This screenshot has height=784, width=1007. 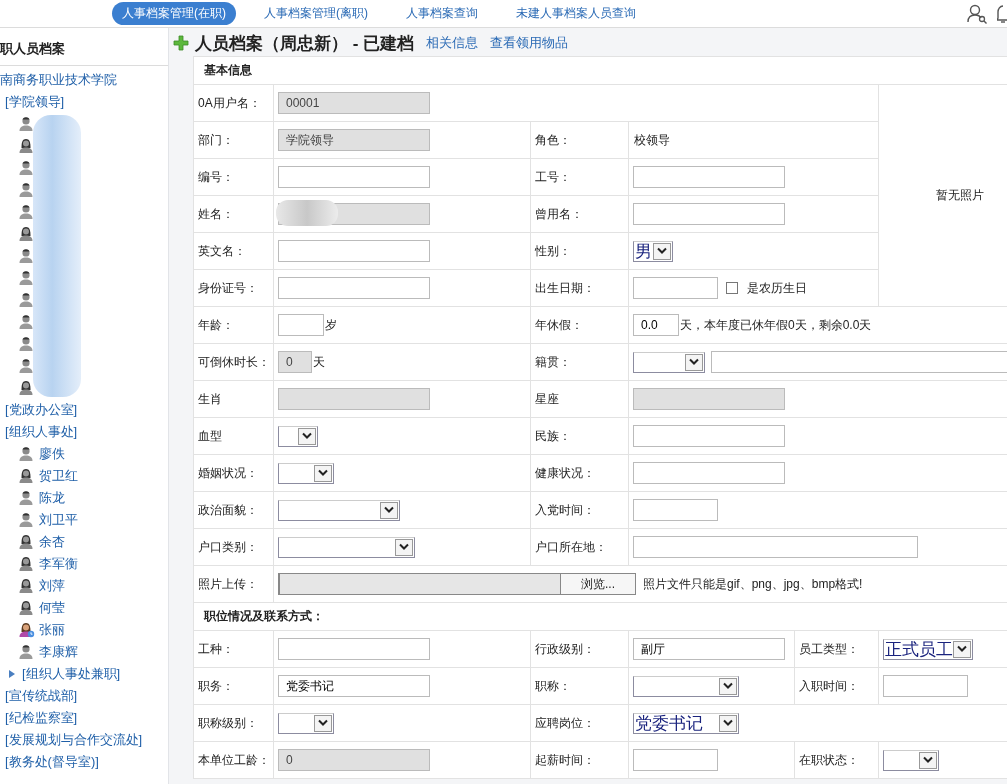 What do you see at coordinates (1002, 13) in the screenshot?
I see `bell-icon` at bounding box center [1002, 13].